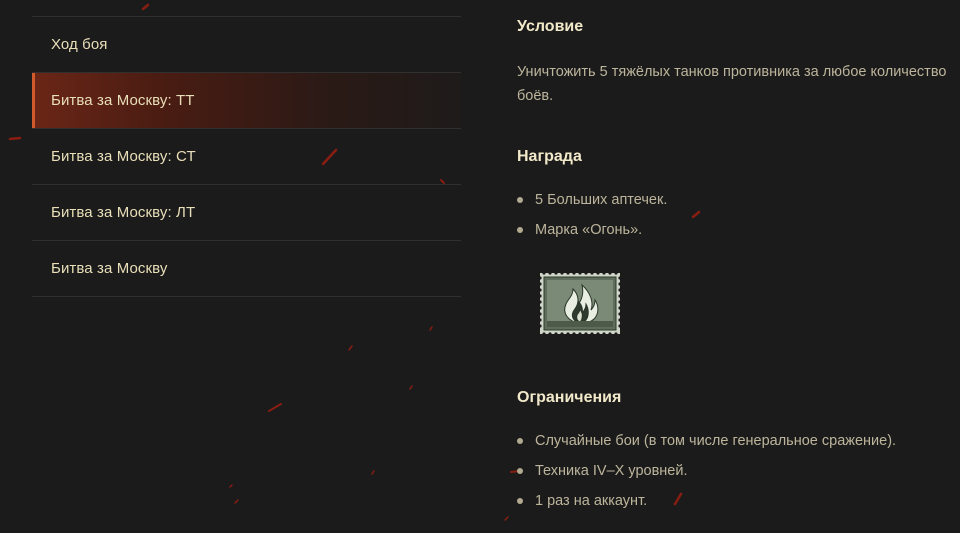  Describe the element at coordinates (589, 230) in the screenshot. I see `reward-item-text: Марка «Огонь».` at that location.